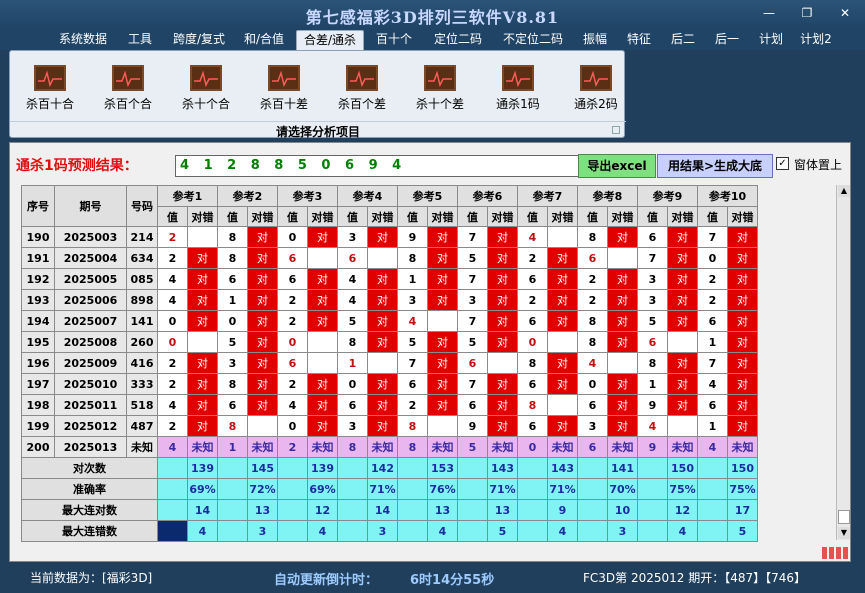 The width and height of the screenshot is (865, 593). I want to click on stat-label: 最大连错数, so click(89, 531).